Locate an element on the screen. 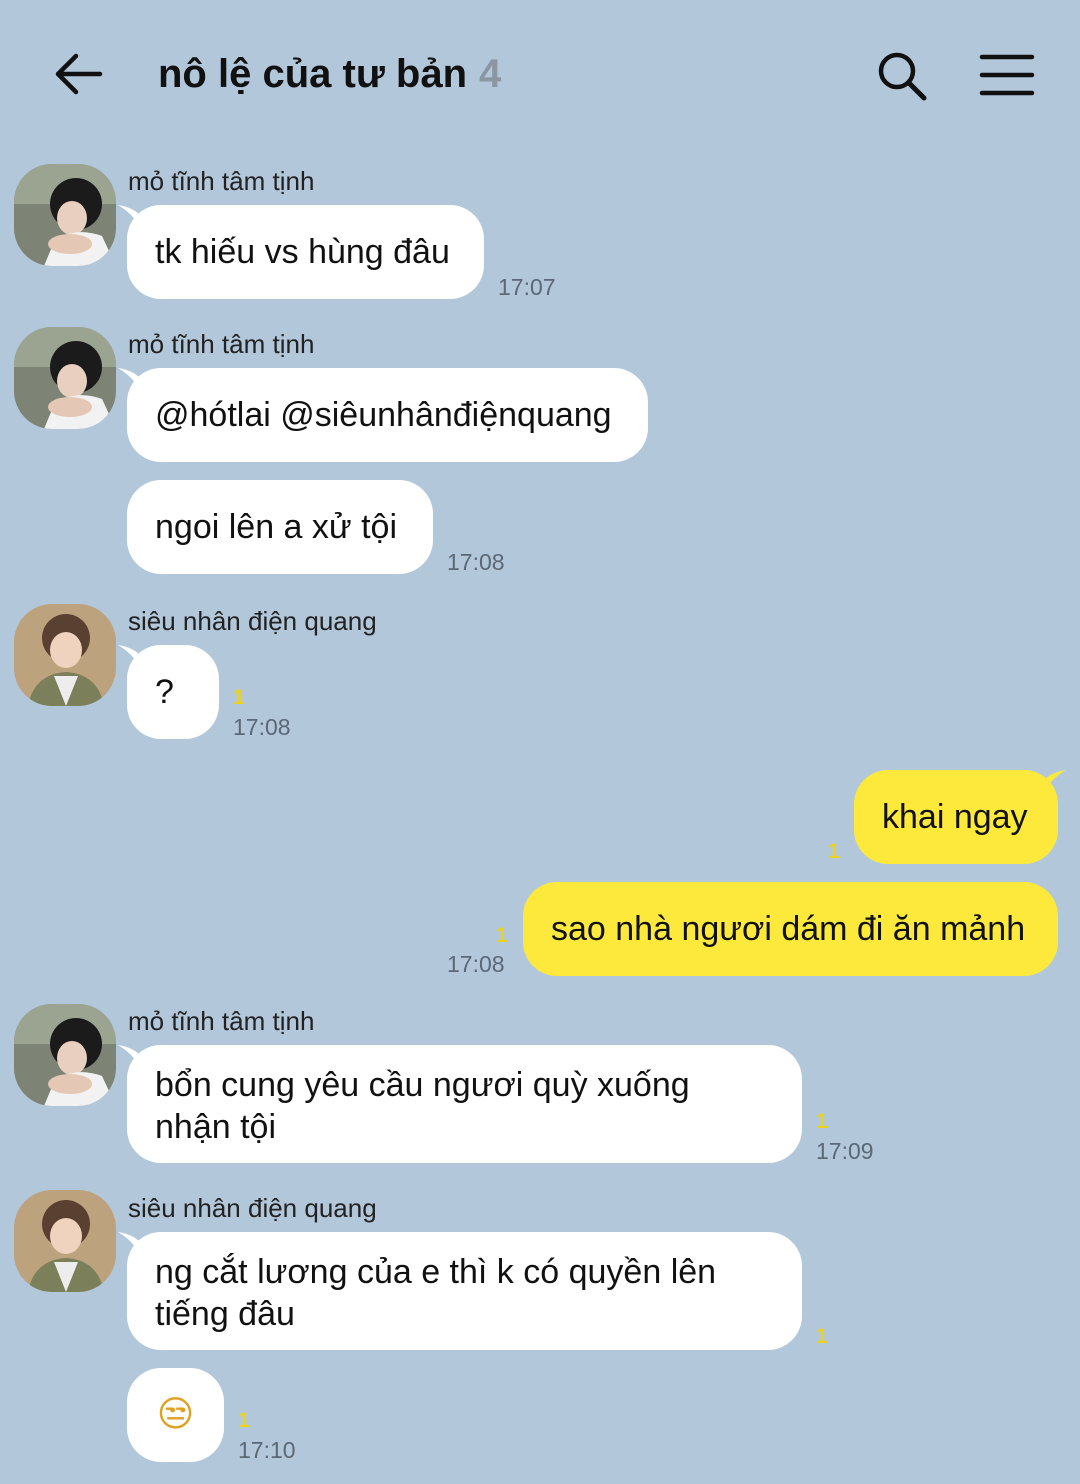 Image resolution: width=1080 pixels, height=1484 pixels. message-bubble: ngoi lên a xử tội is located at coordinates (280, 527).